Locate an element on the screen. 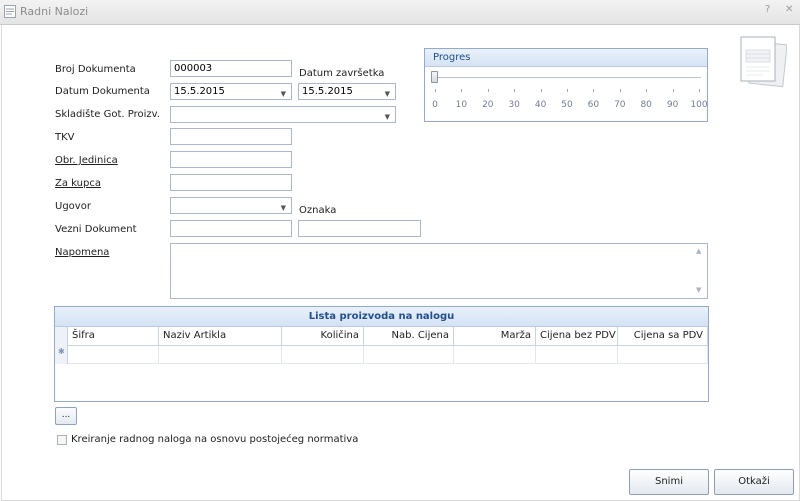 The height and width of the screenshot is (501, 800). save-button: Snimi is located at coordinates (669, 482).